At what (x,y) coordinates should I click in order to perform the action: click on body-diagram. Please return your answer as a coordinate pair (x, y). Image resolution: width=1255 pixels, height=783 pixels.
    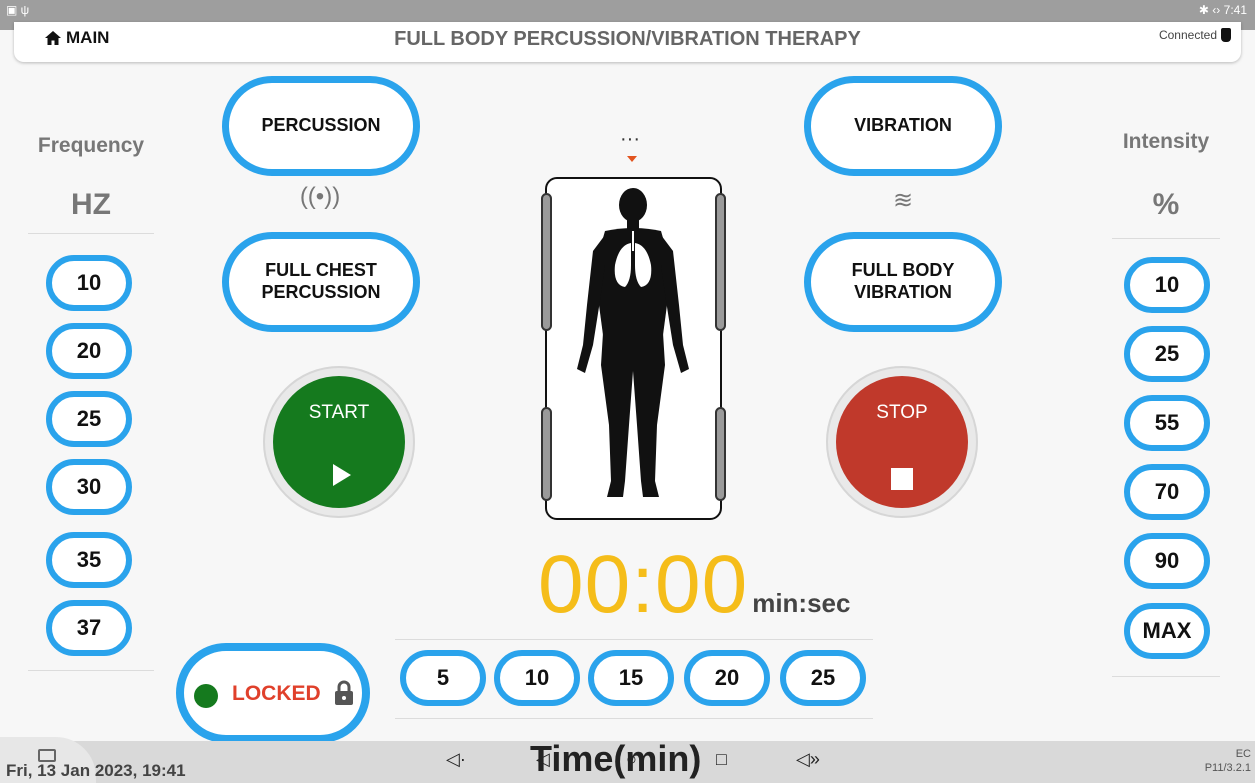
    Looking at the image, I should click on (633, 348).